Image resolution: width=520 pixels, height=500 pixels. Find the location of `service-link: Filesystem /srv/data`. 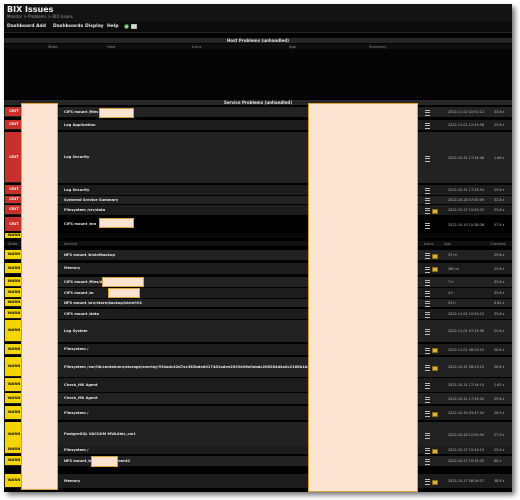

service-link: Filesystem /srv/data is located at coordinates (84, 210).